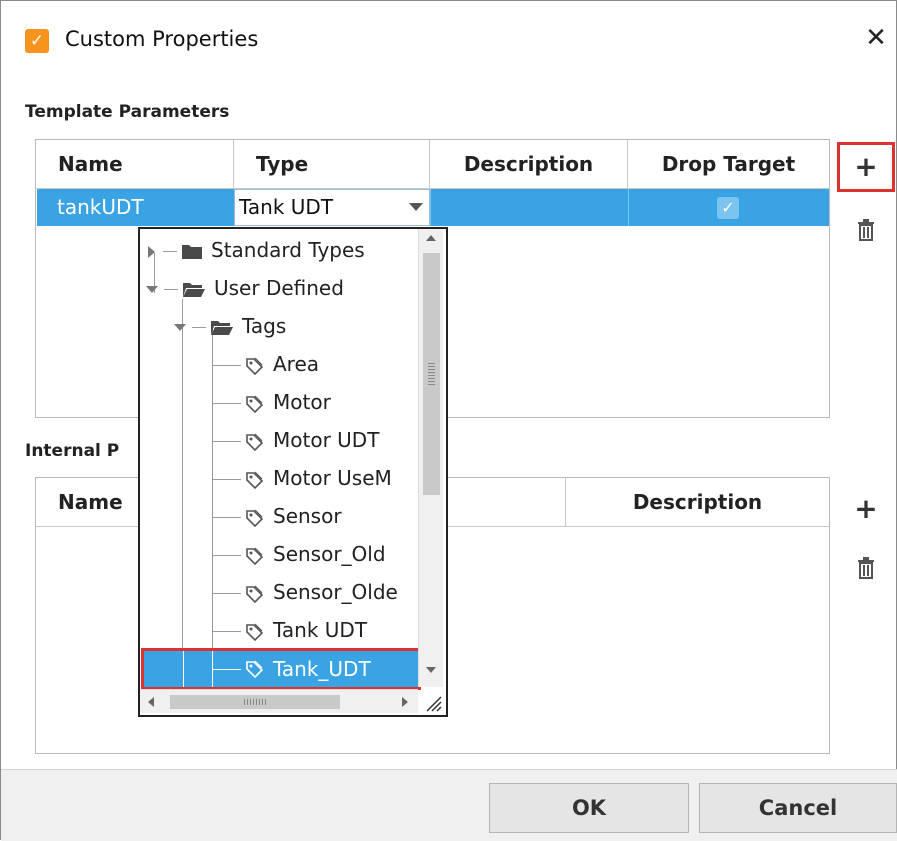 Image resolution: width=897 pixels, height=841 pixels. Describe the element at coordinates (332, 478) in the screenshot. I see `tree-item-label: Motor UseM` at that location.